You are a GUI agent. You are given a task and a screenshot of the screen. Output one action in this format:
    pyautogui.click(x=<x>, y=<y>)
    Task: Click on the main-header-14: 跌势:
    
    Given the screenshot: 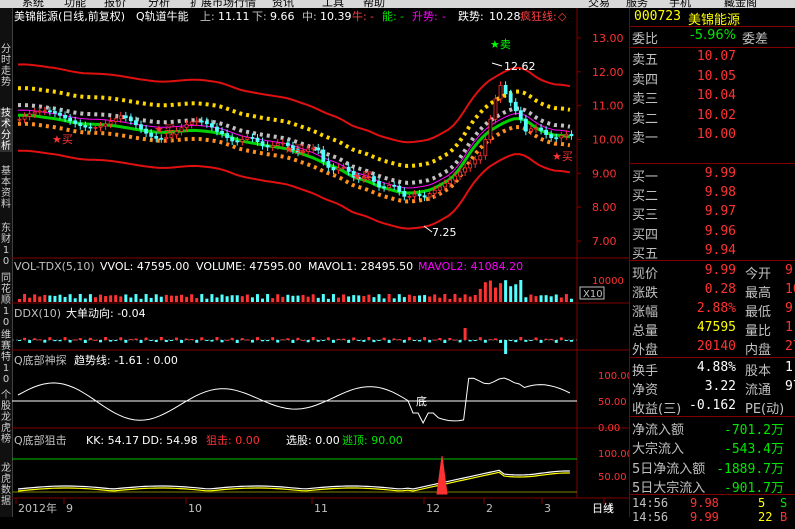 What is the action you would take?
    pyautogui.click(x=471, y=16)
    